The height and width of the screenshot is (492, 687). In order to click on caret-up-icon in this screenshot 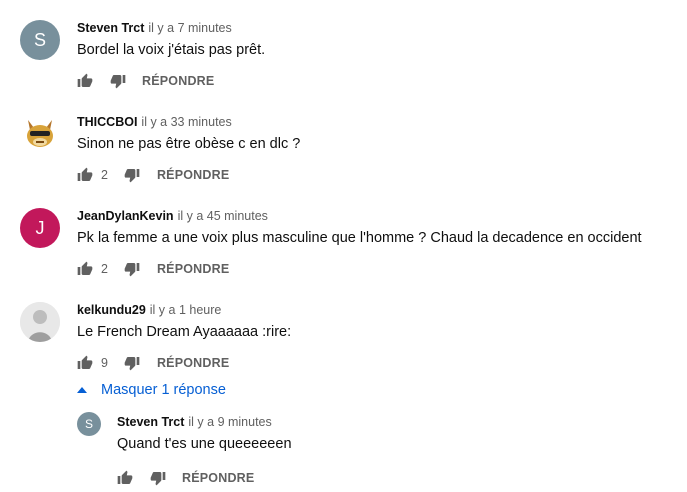, I will do `click(82, 390)`.